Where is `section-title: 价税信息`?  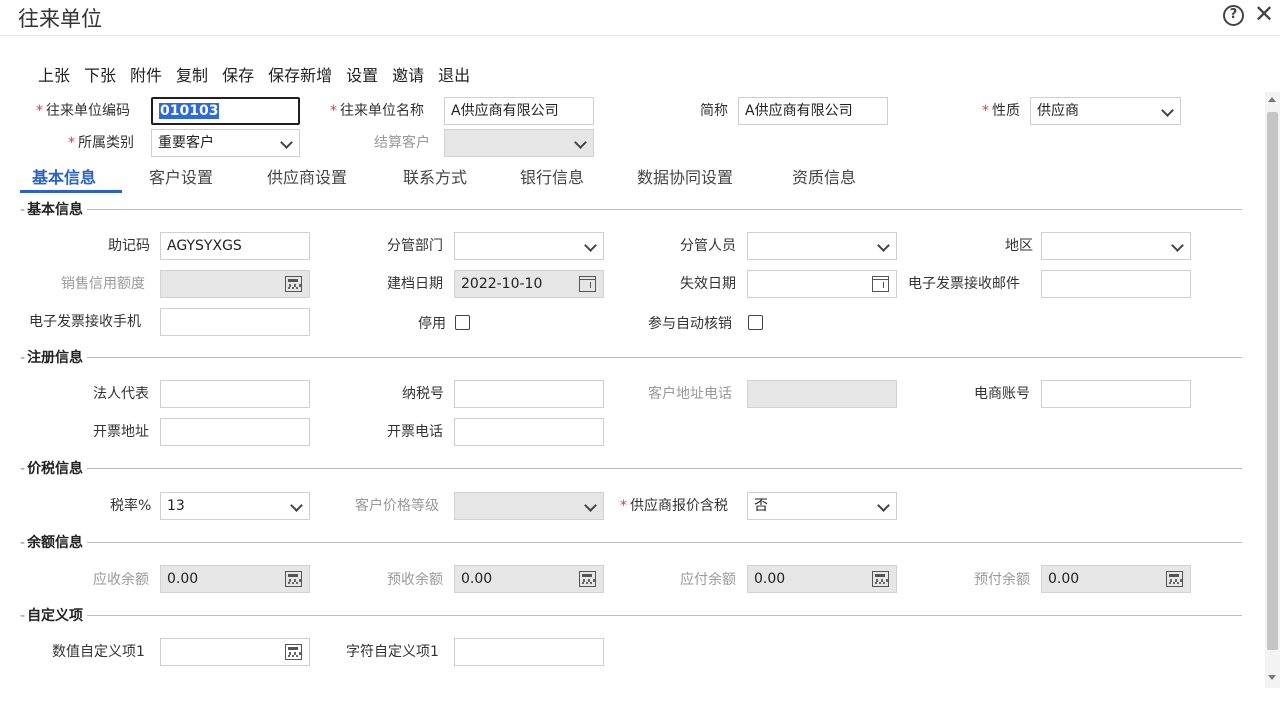 section-title: 价税信息 is located at coordinates (54, 468).